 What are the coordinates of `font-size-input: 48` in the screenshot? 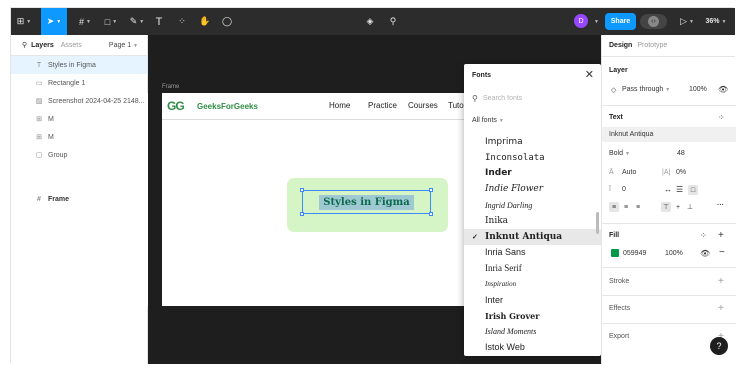 It's located at (681, 153).